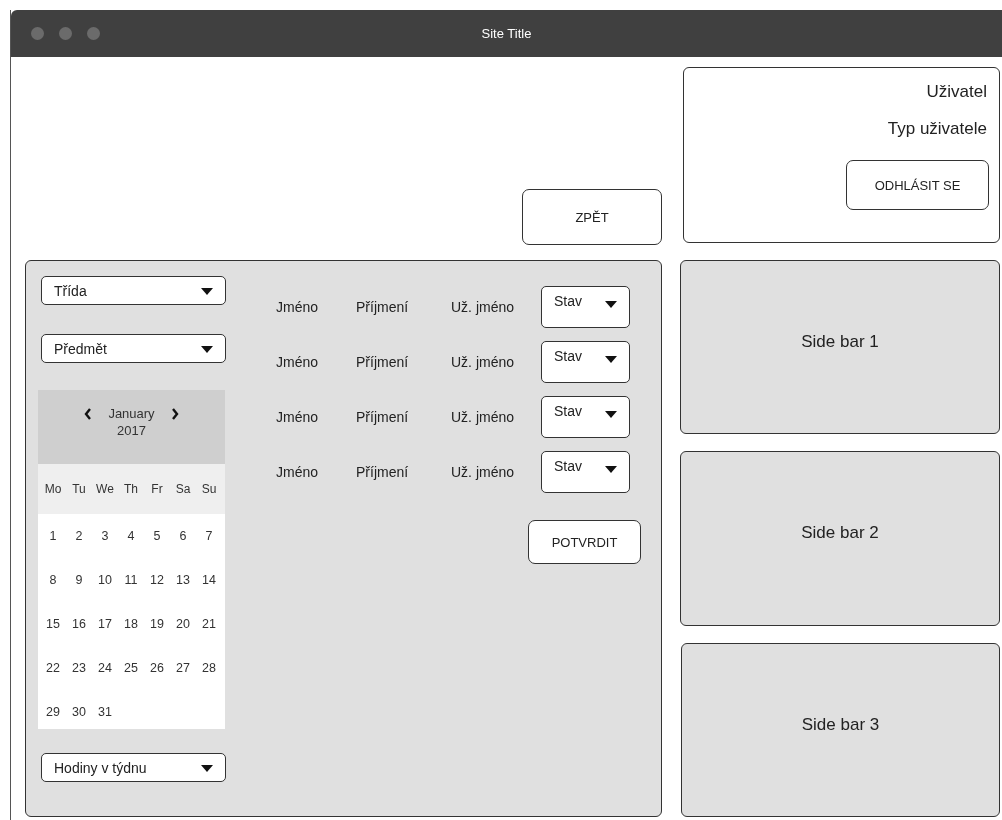  Describe the element at coordinates (53, 624) in the screenshot. I see `calendar-day: 15` at that location.